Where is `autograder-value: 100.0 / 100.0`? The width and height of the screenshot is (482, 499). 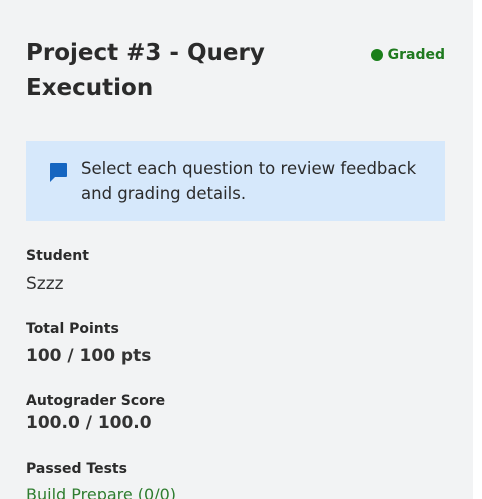
autograder-value: 100.0 / 100.0 is located at coordinates (89, 423).